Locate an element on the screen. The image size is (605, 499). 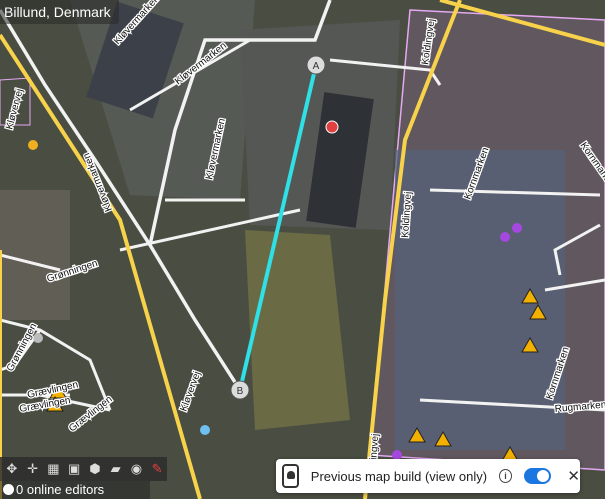
info-icon: i is located at coordinates (506, 476).